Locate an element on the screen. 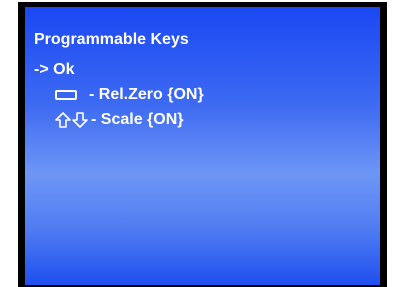  up-down-arrow-icon is located at coordinates (72, 120).